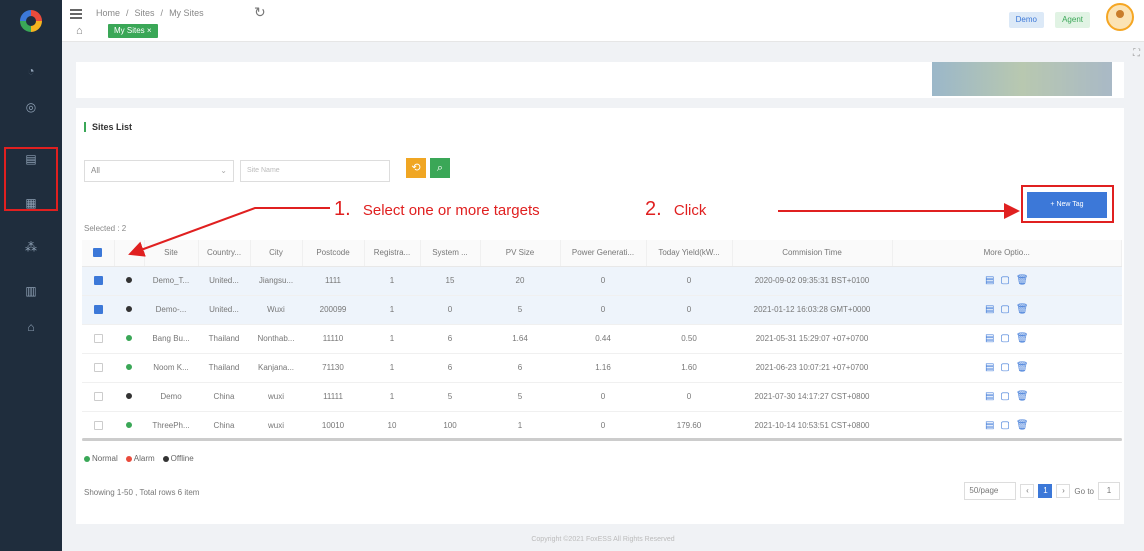  Describe the element at coordinates (1045, 491) in the screenshot. I see `page-number-current: 1` at that location.